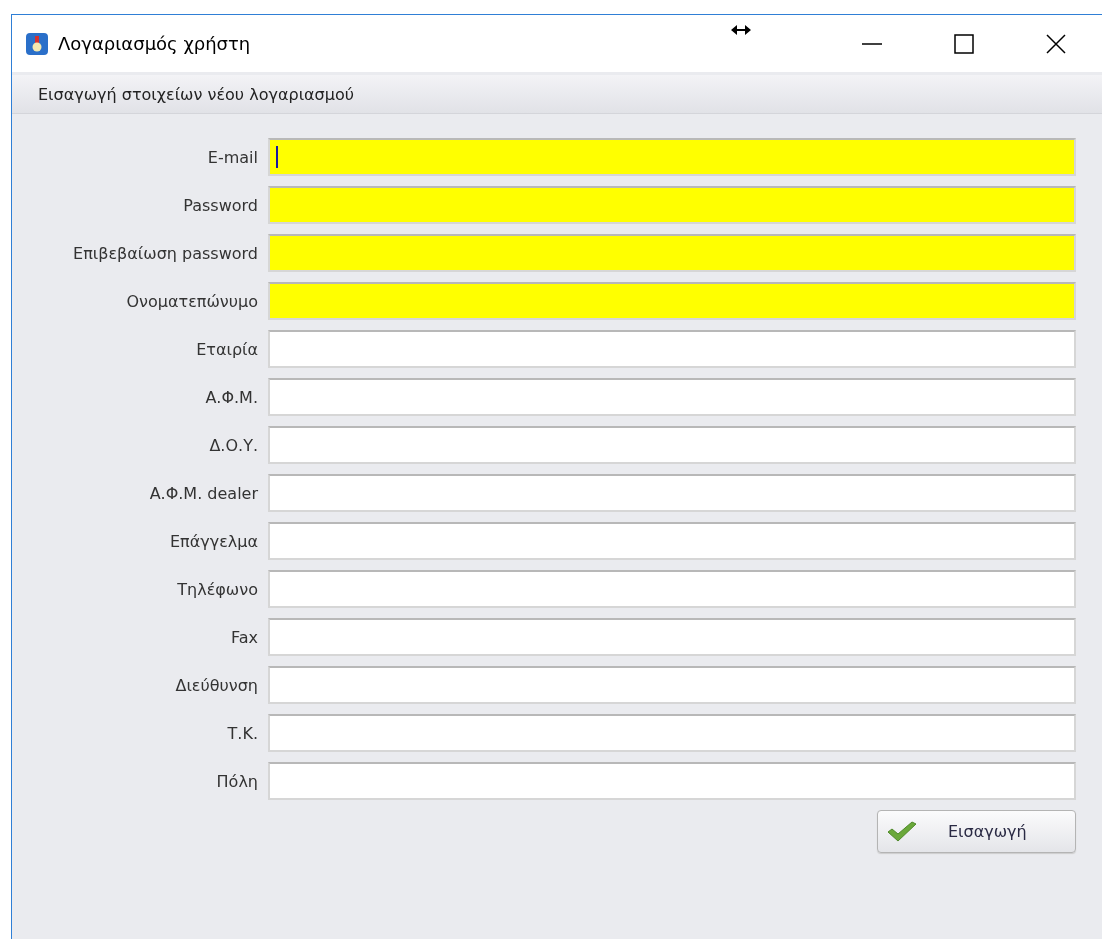 Image resolution: width=1102 pixels, height=939 pixels. Describe the element at coordinates (964, 43) in the screenshot. I see `maximize-icon` at that location.